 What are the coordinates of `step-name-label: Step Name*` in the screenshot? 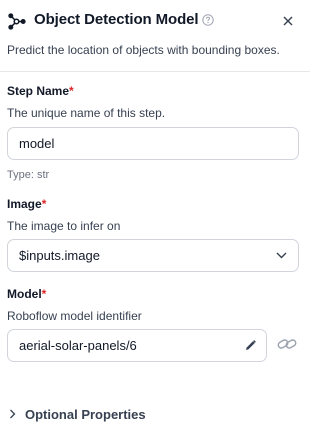 It's located at (40, 91).